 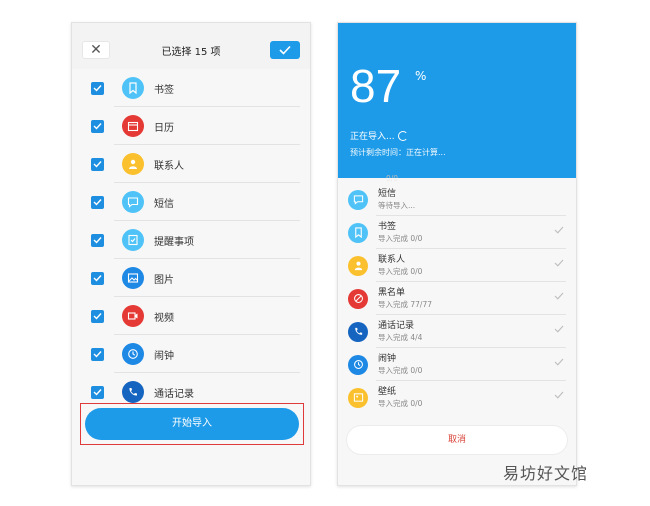 I want to click on item-label: 短信, so click(x=164, y=204).